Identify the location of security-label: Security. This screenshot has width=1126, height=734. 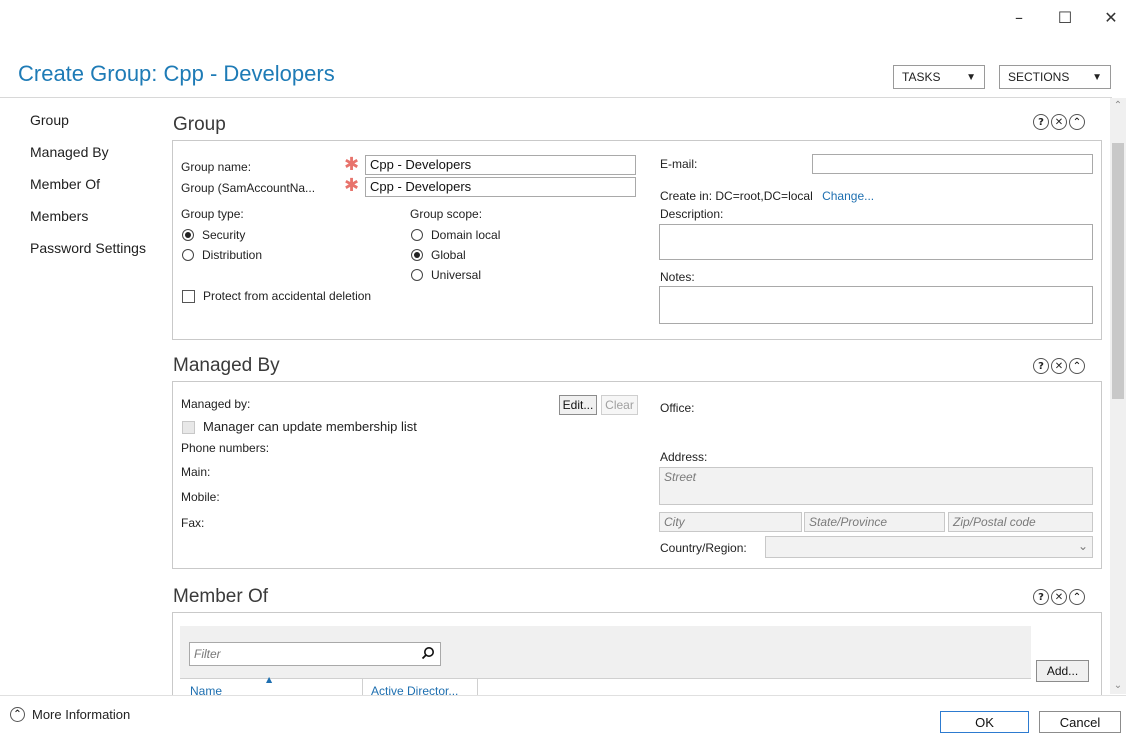
(224, 235).